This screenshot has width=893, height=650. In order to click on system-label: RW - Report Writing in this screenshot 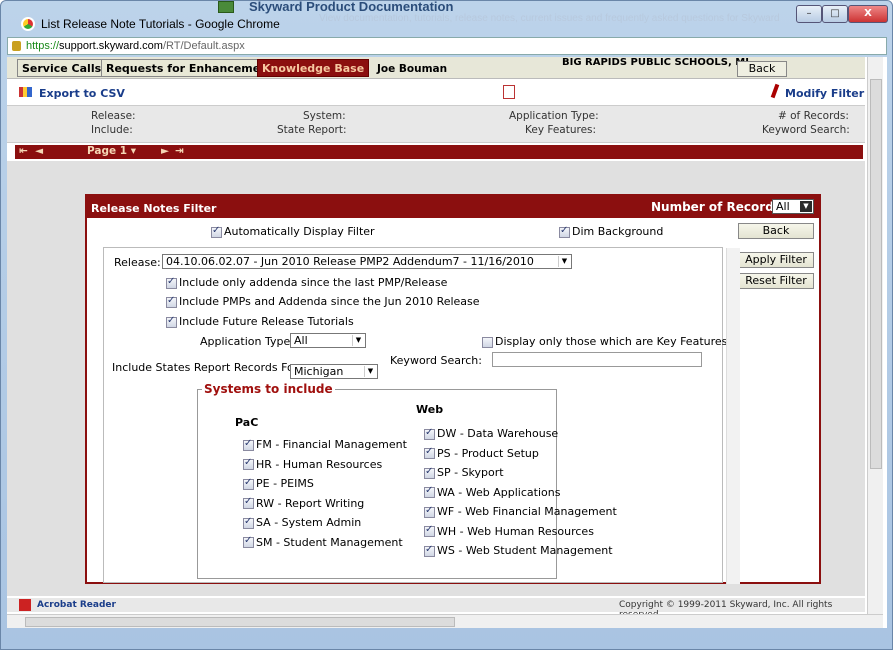, I will do `click(310, 503)`.